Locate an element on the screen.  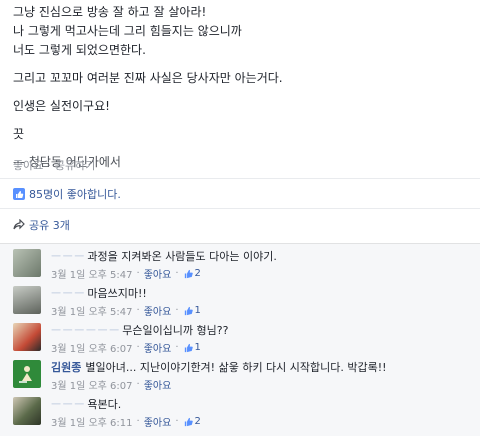
post-line-3: 너도 그렇게 되었으면한다. is located at coordinates (79, 50).